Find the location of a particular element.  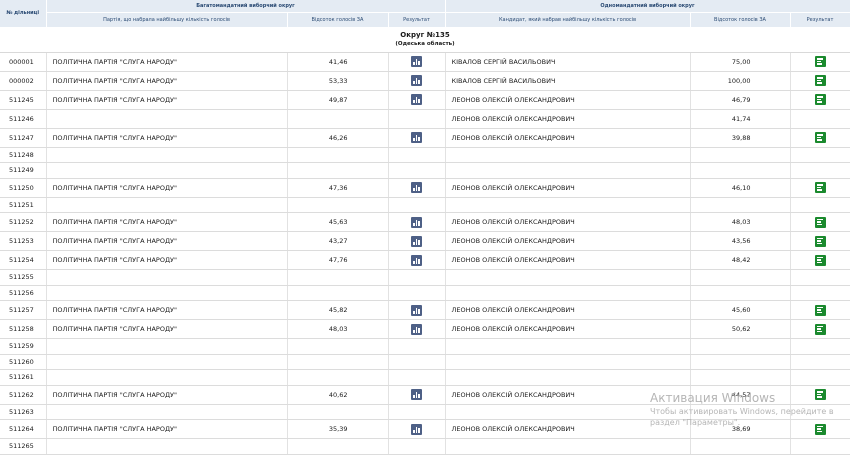

multi-mandate-group-header: Багатомандатний виборчий округ is located at coordinates (246, 6).